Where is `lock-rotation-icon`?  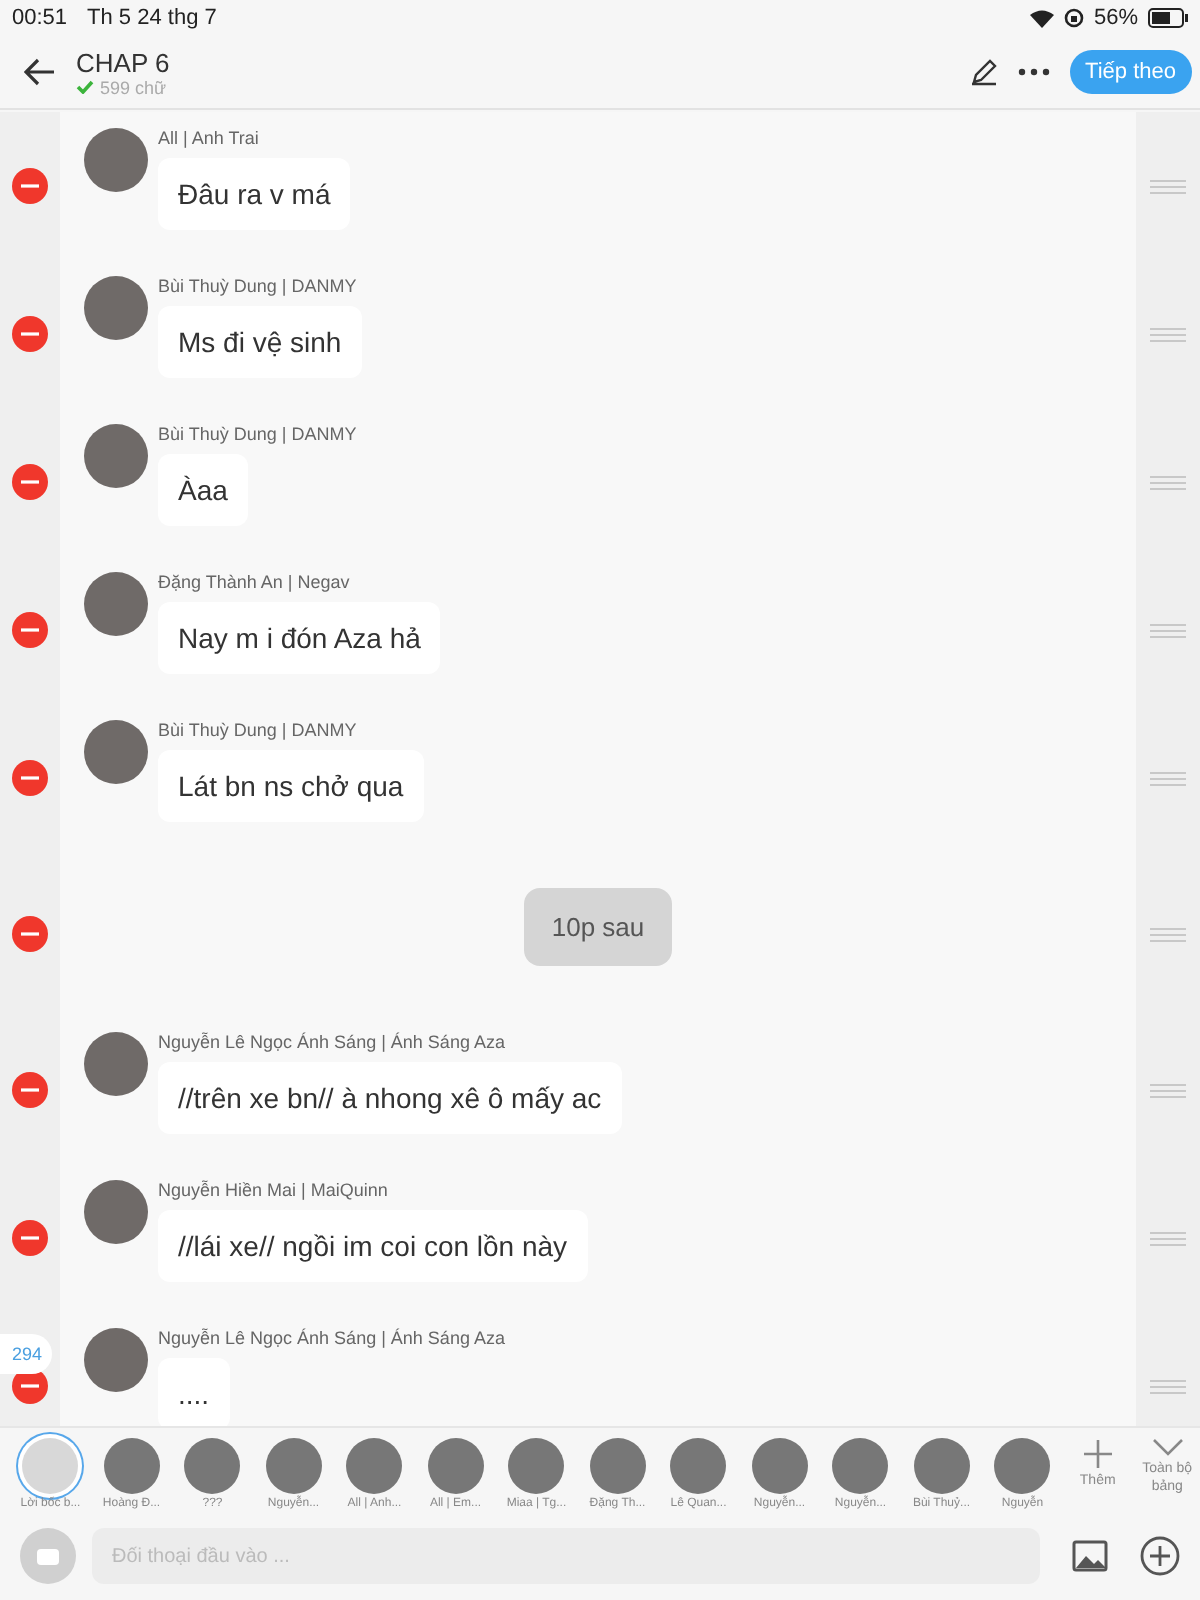
lock-rotation-icon is located at coordinates (1073, 18).